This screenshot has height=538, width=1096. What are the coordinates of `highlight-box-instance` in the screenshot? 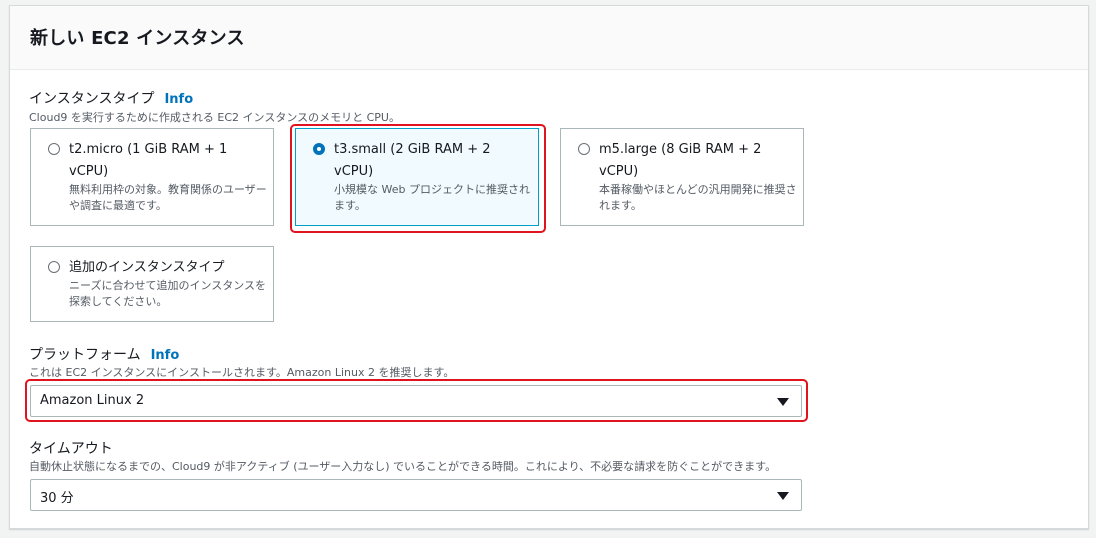 It's located at (418, 178).